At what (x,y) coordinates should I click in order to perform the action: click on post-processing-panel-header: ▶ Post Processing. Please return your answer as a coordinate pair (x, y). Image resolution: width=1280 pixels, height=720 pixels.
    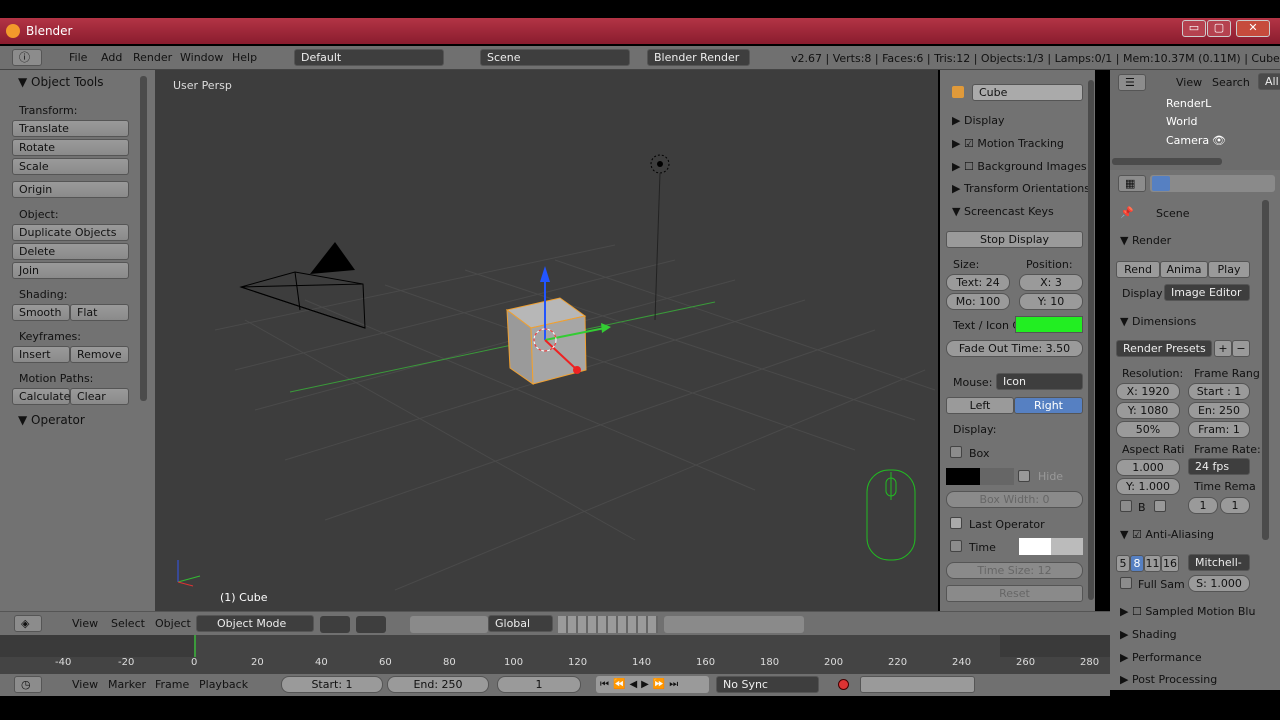
    Looking at the image, I should click on (1168, 679).